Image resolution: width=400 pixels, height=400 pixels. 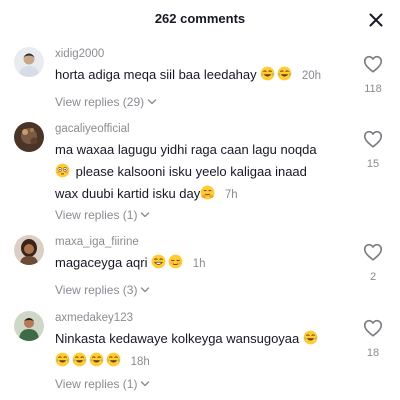 What do you see at coordinates (231, 195) in the screenshot?
I see `comment-timestamp: 7h` at bounding box center [231, 195].